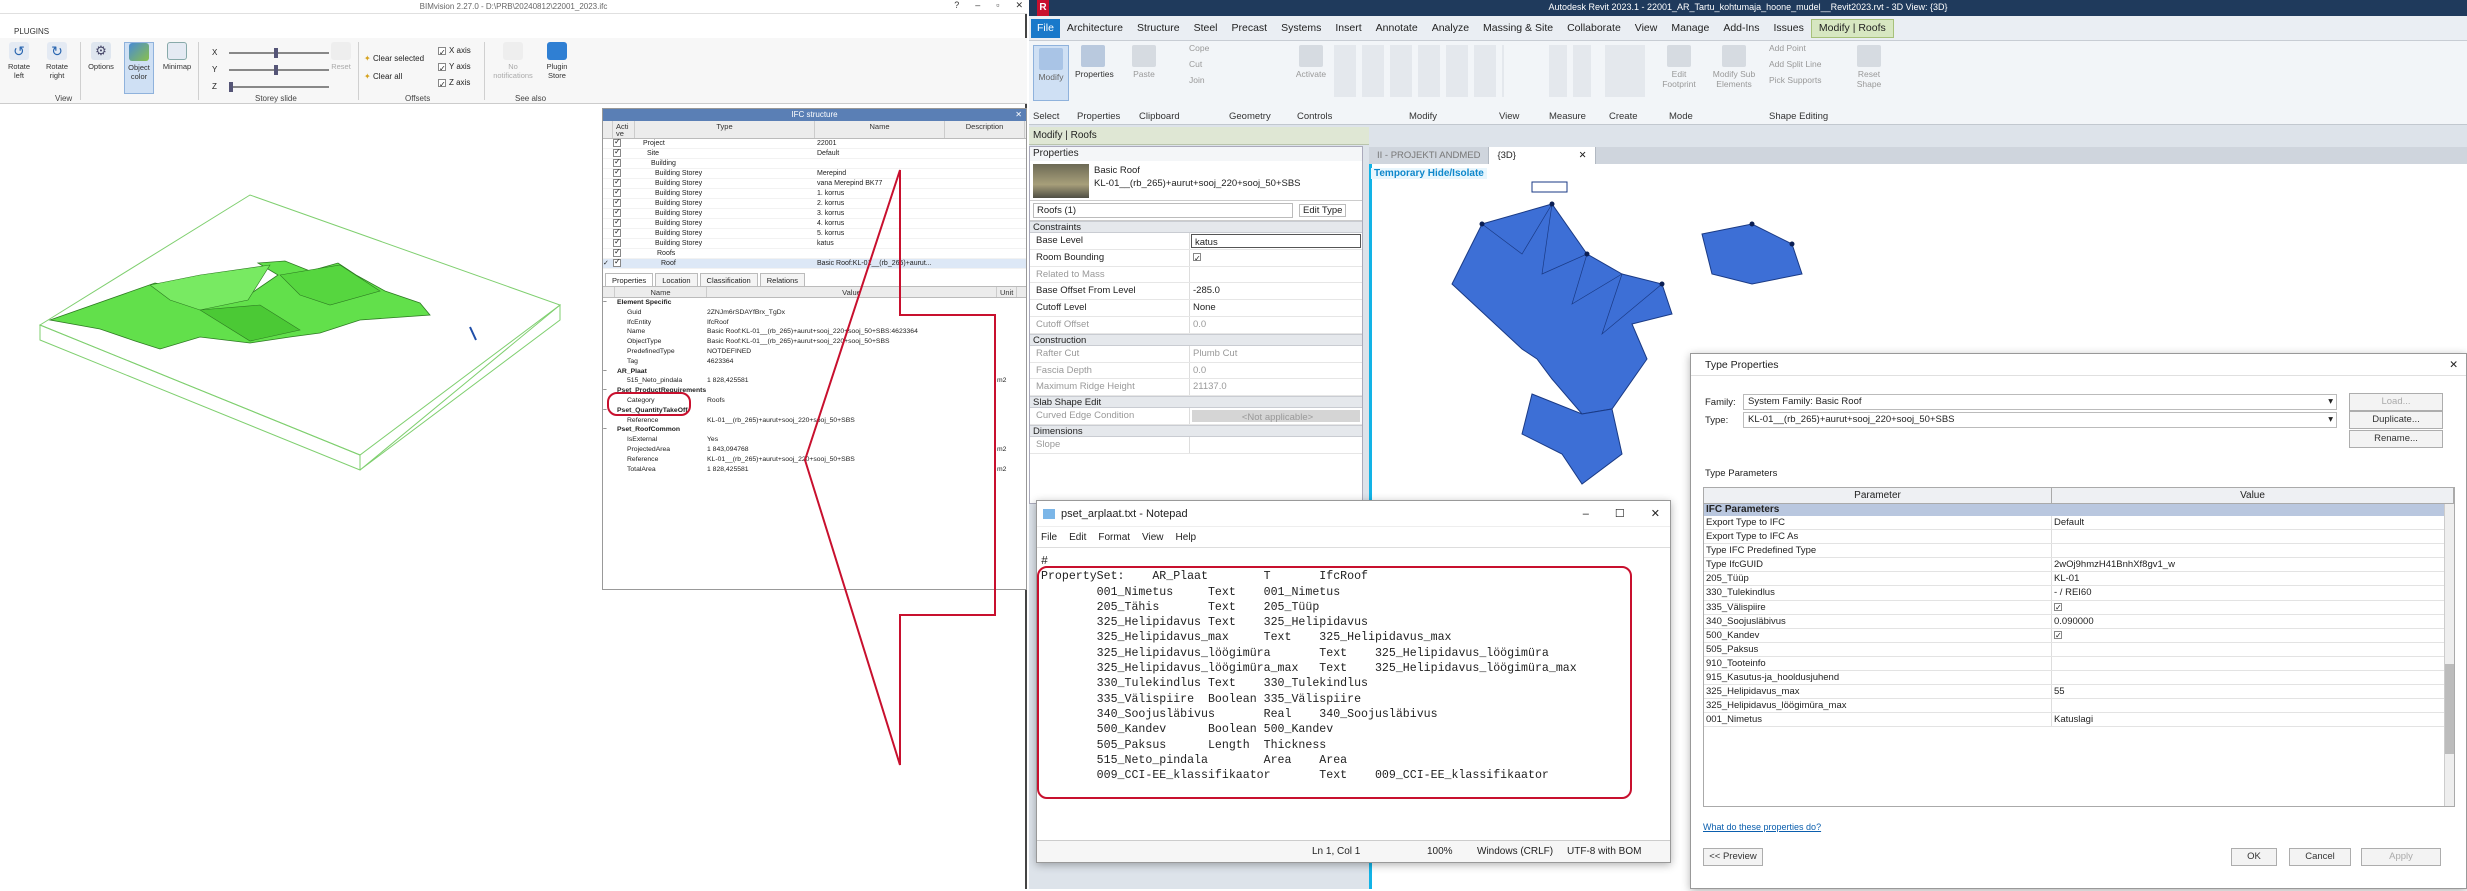 The width and height of the screenshot is (2467, 891). What do you see at coordinates (101, 56) in the screenshot?
I see `options-button: ⚙ Options` at bounding box center [101, 56].